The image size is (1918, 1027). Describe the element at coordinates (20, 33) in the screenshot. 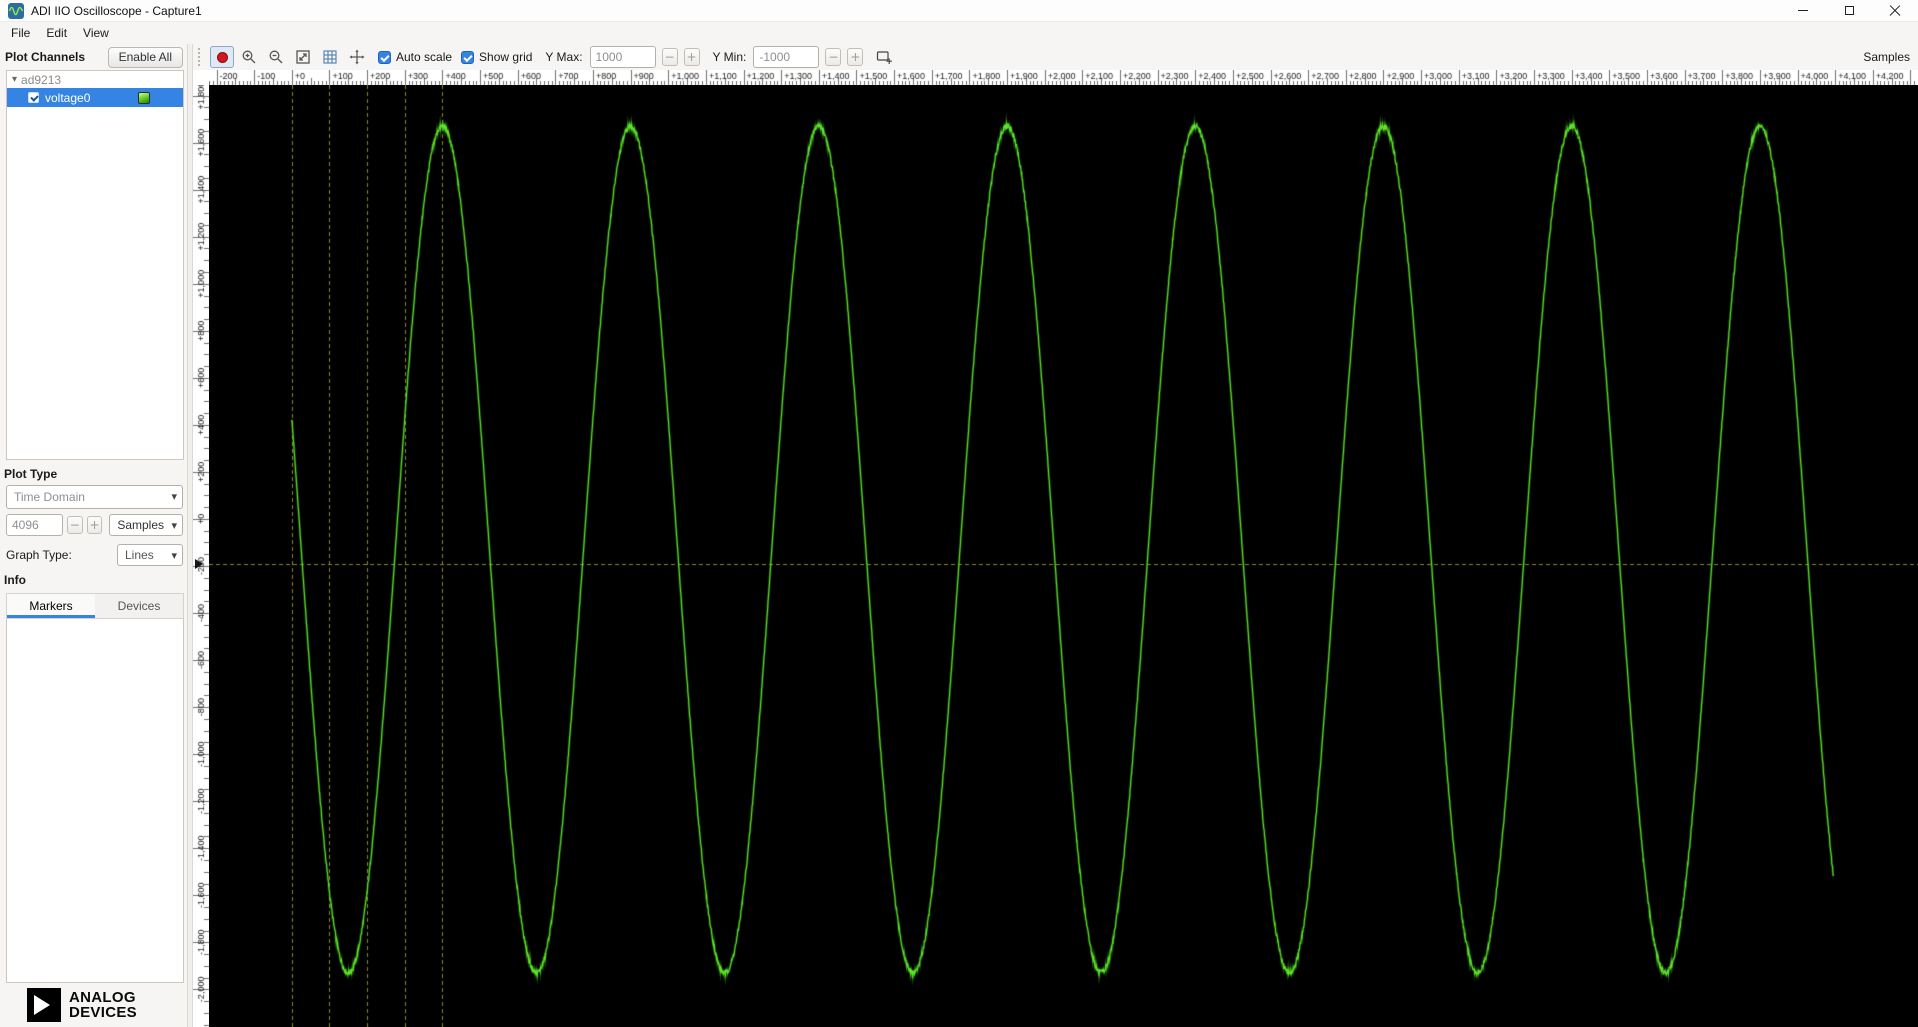

I see `menu-file: File` at that location.